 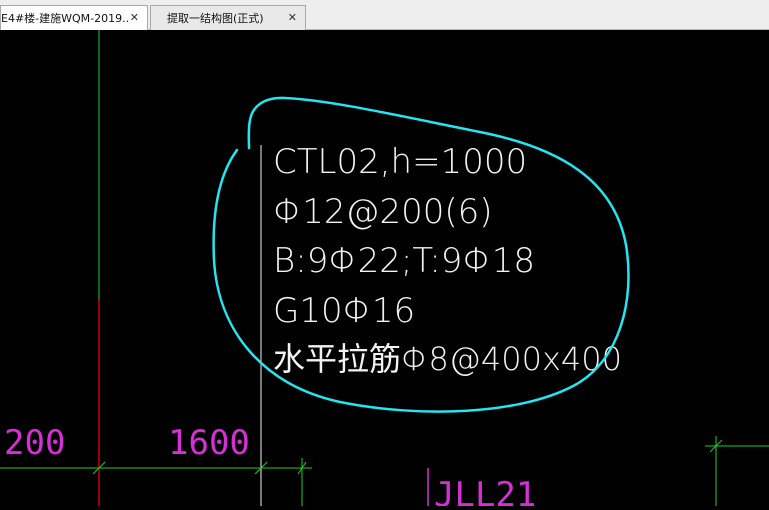 I want to click on annotation-line-1: CTL02,h=1000, so click(x=400, y=162).